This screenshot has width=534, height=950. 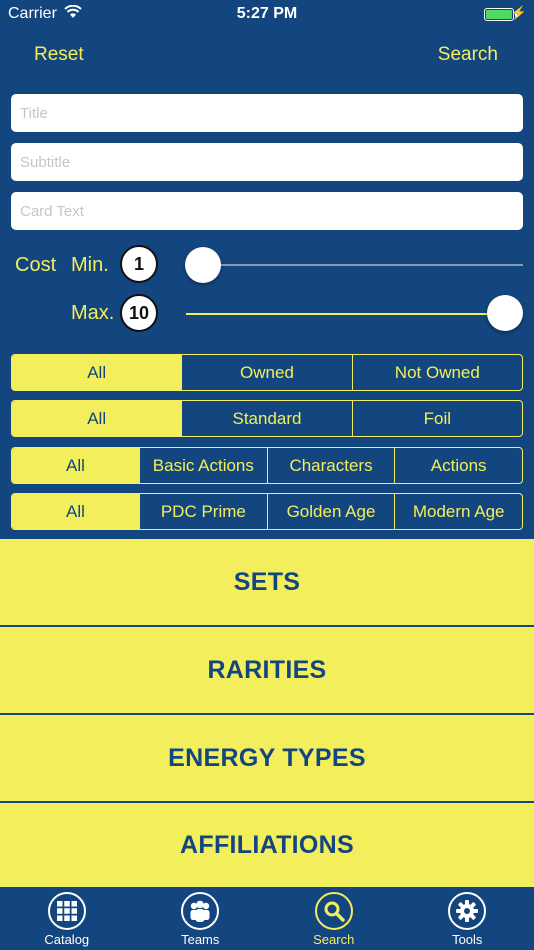 What do you see at coordinates (93, 313) in the screenshot?
I see `cost-max-label: Max.` at bounding box center [93, 313].